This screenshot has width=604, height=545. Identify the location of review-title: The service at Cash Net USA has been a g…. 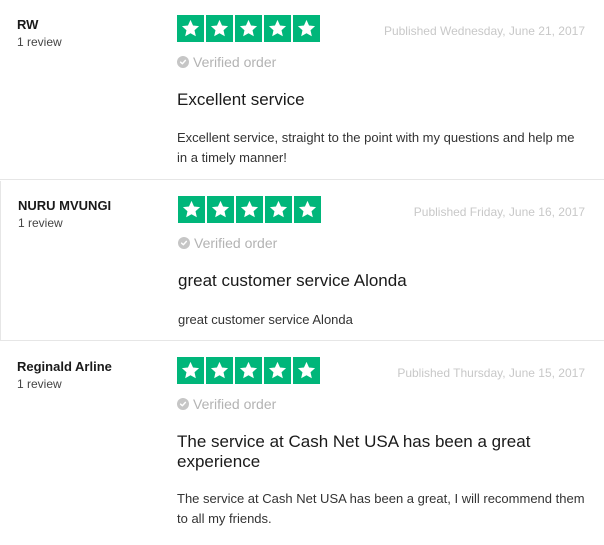
(377, 452).